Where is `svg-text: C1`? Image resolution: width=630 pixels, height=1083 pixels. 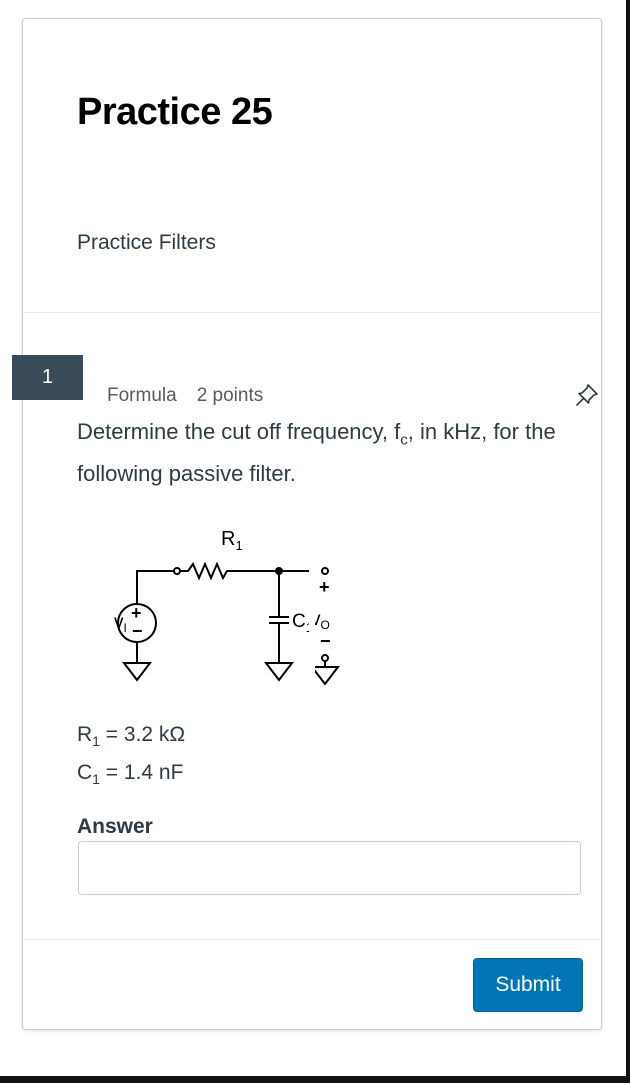 svg-text: C1 is located at coordinates (300, 623).